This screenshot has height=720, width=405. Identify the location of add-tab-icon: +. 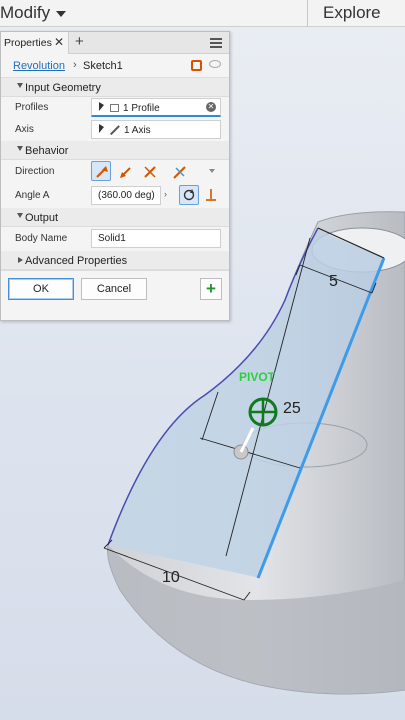
(79, 41).